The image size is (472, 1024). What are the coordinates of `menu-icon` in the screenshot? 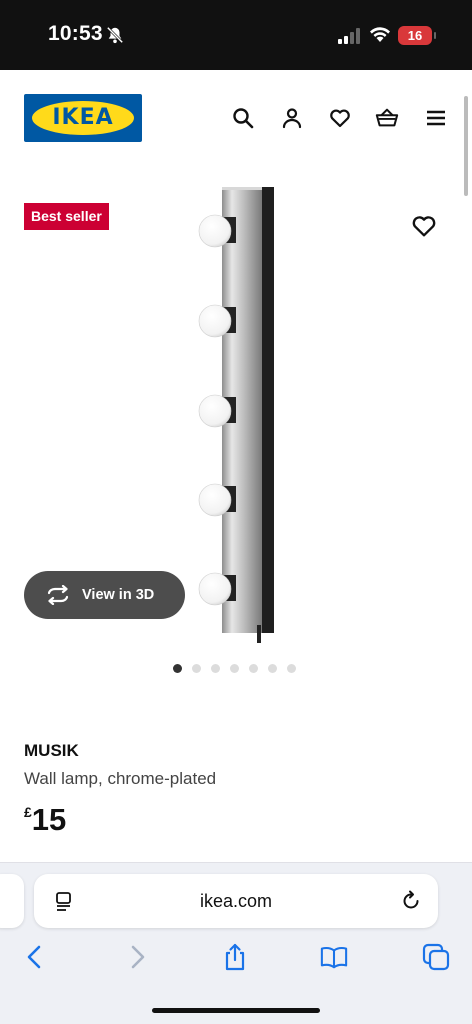 It's located at (436, 118).